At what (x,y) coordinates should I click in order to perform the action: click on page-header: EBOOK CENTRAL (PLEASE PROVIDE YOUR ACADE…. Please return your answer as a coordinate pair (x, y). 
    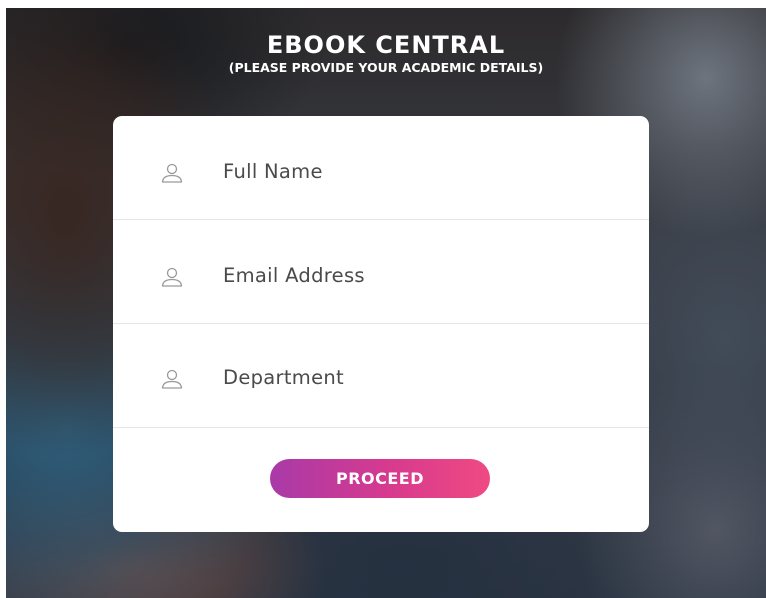
    Looking at the image, I should click on (386, 53).